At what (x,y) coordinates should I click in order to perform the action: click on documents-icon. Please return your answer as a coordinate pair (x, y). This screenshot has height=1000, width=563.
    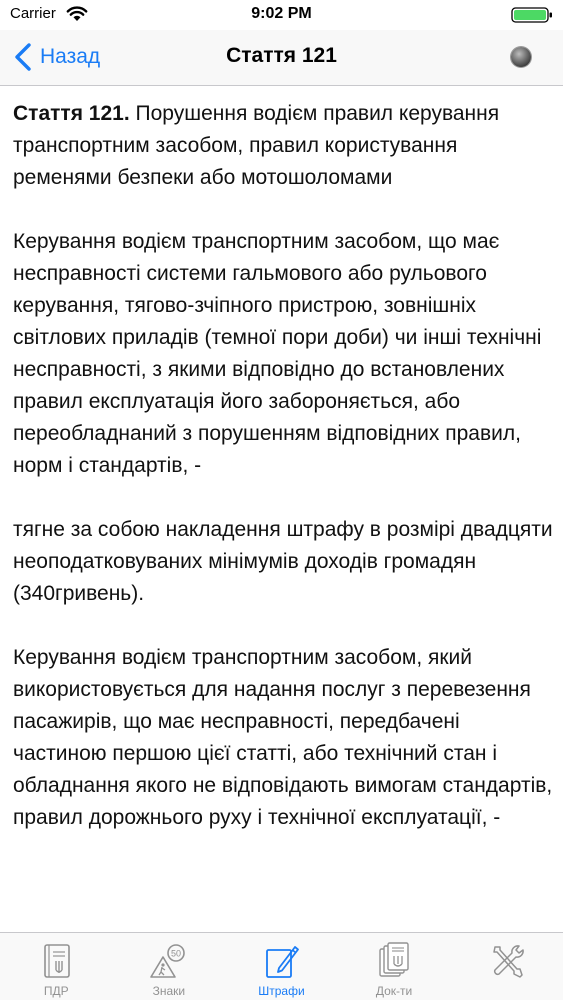
    Looking at the image, I should click on (394, 959).